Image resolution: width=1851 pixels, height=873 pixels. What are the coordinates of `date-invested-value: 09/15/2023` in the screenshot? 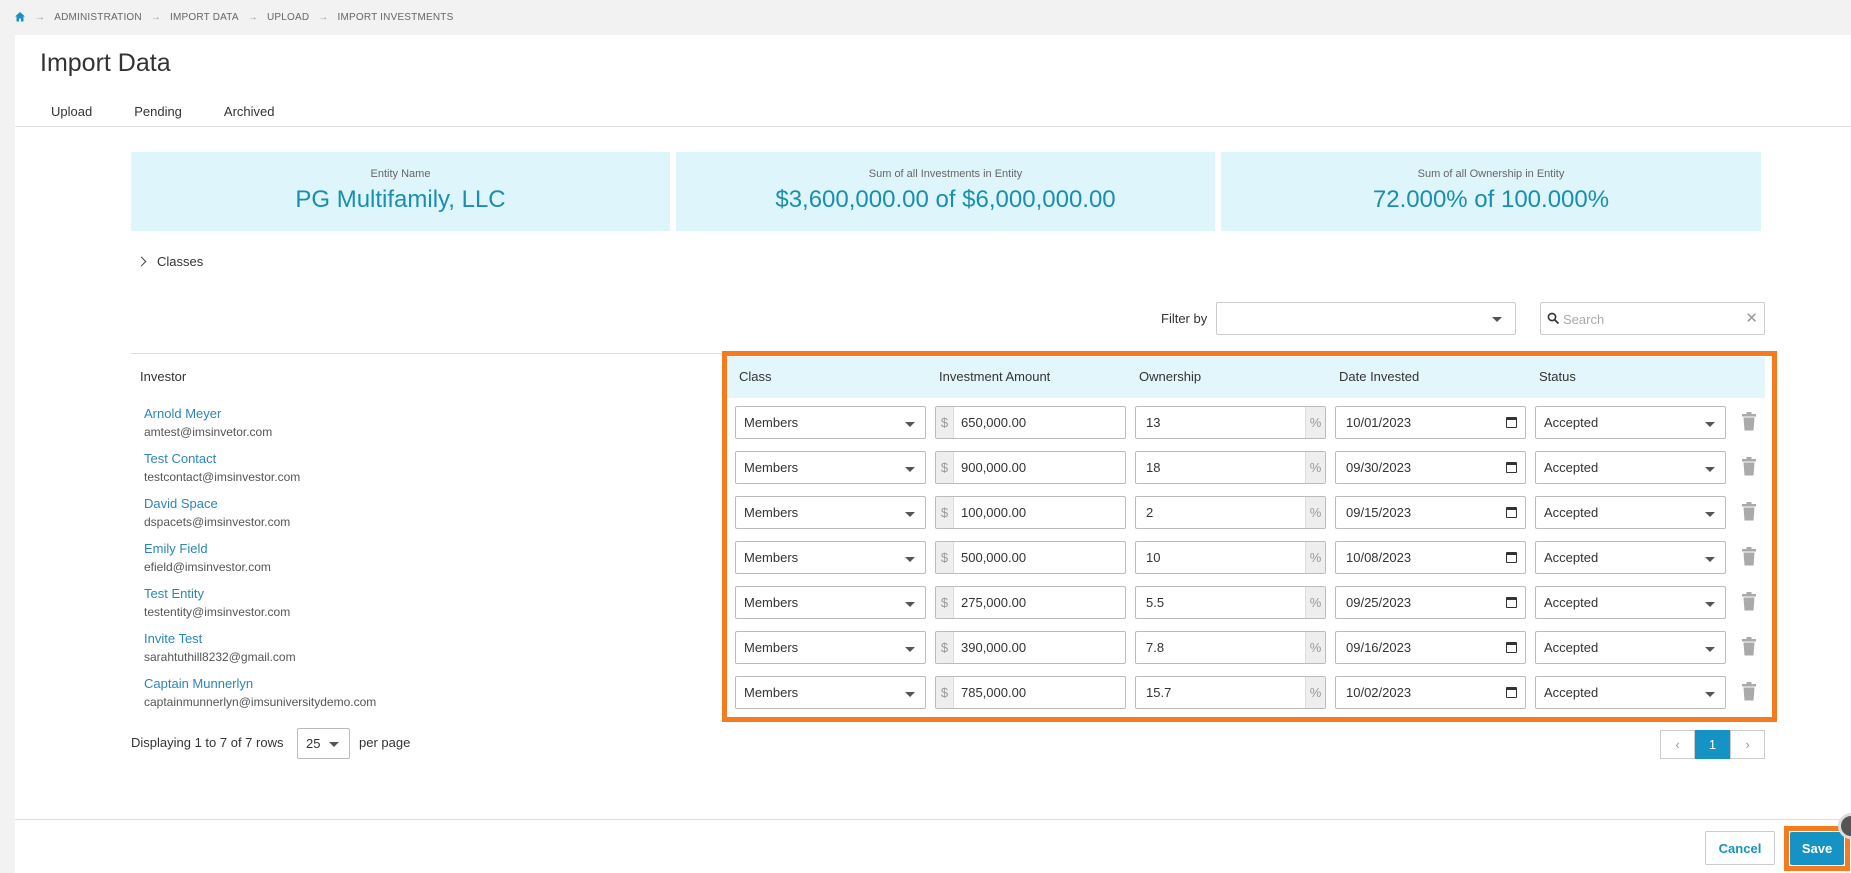 It's located at (1379, 512).